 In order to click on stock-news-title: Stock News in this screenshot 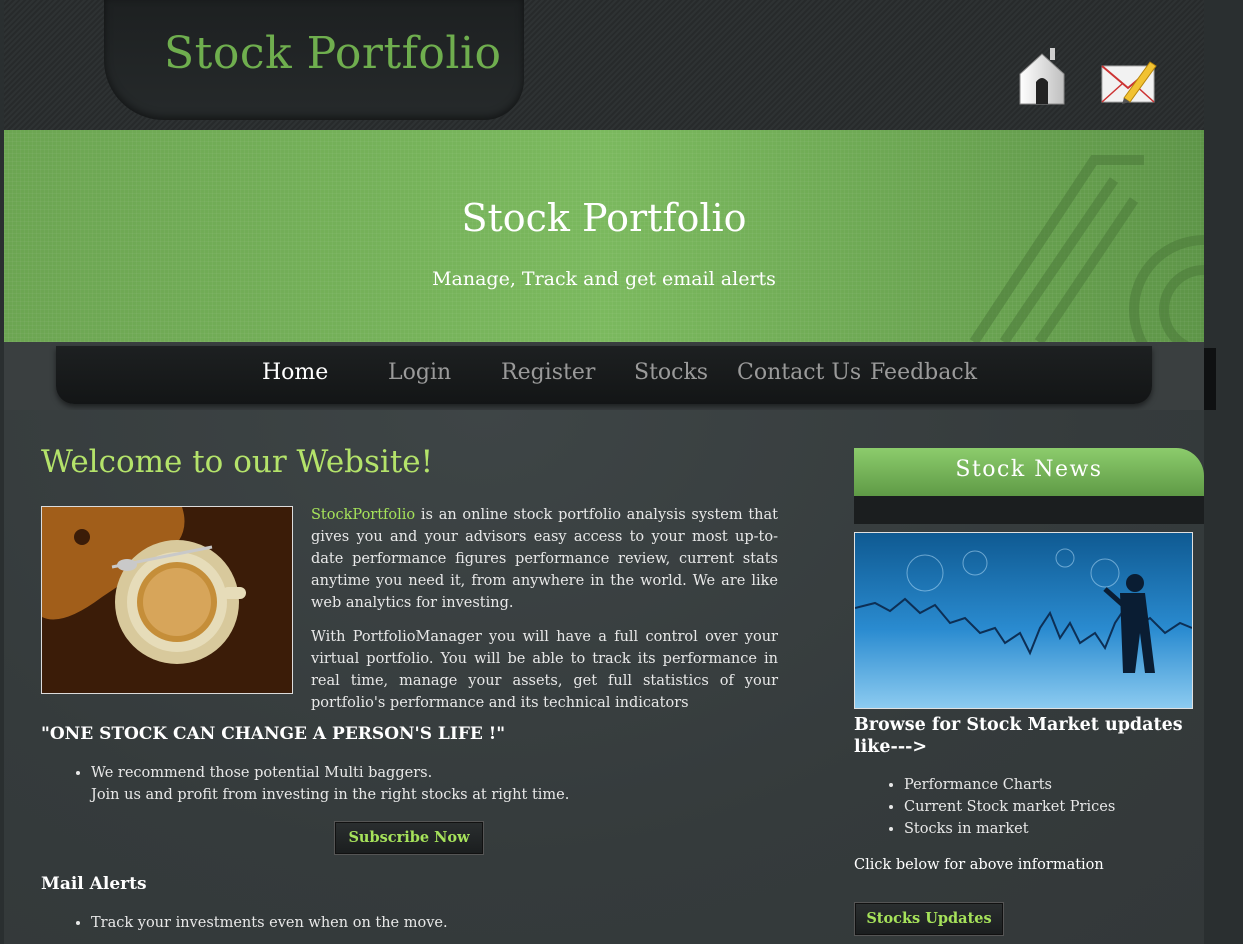, I will do `click(1029, 469)`.